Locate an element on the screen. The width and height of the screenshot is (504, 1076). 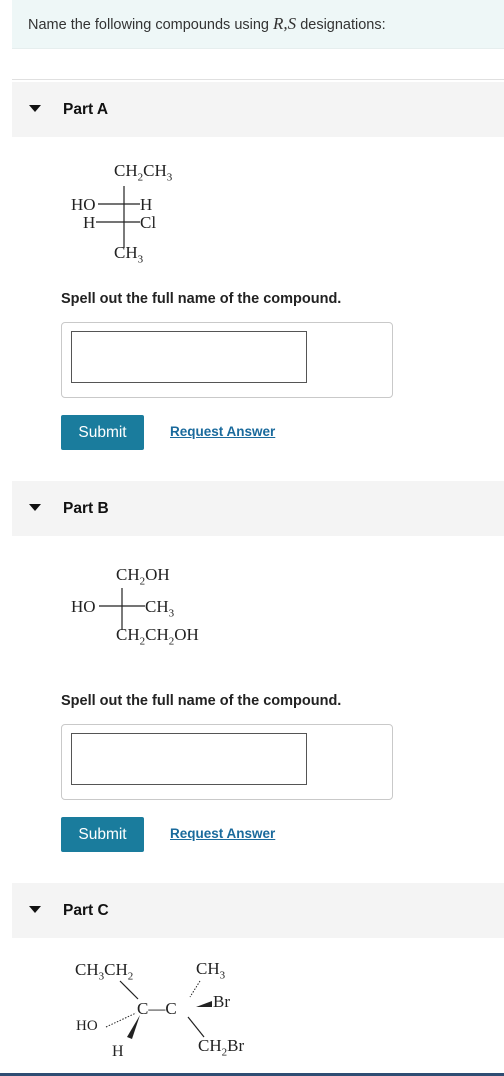
divider is located at coordinates (258, 79).